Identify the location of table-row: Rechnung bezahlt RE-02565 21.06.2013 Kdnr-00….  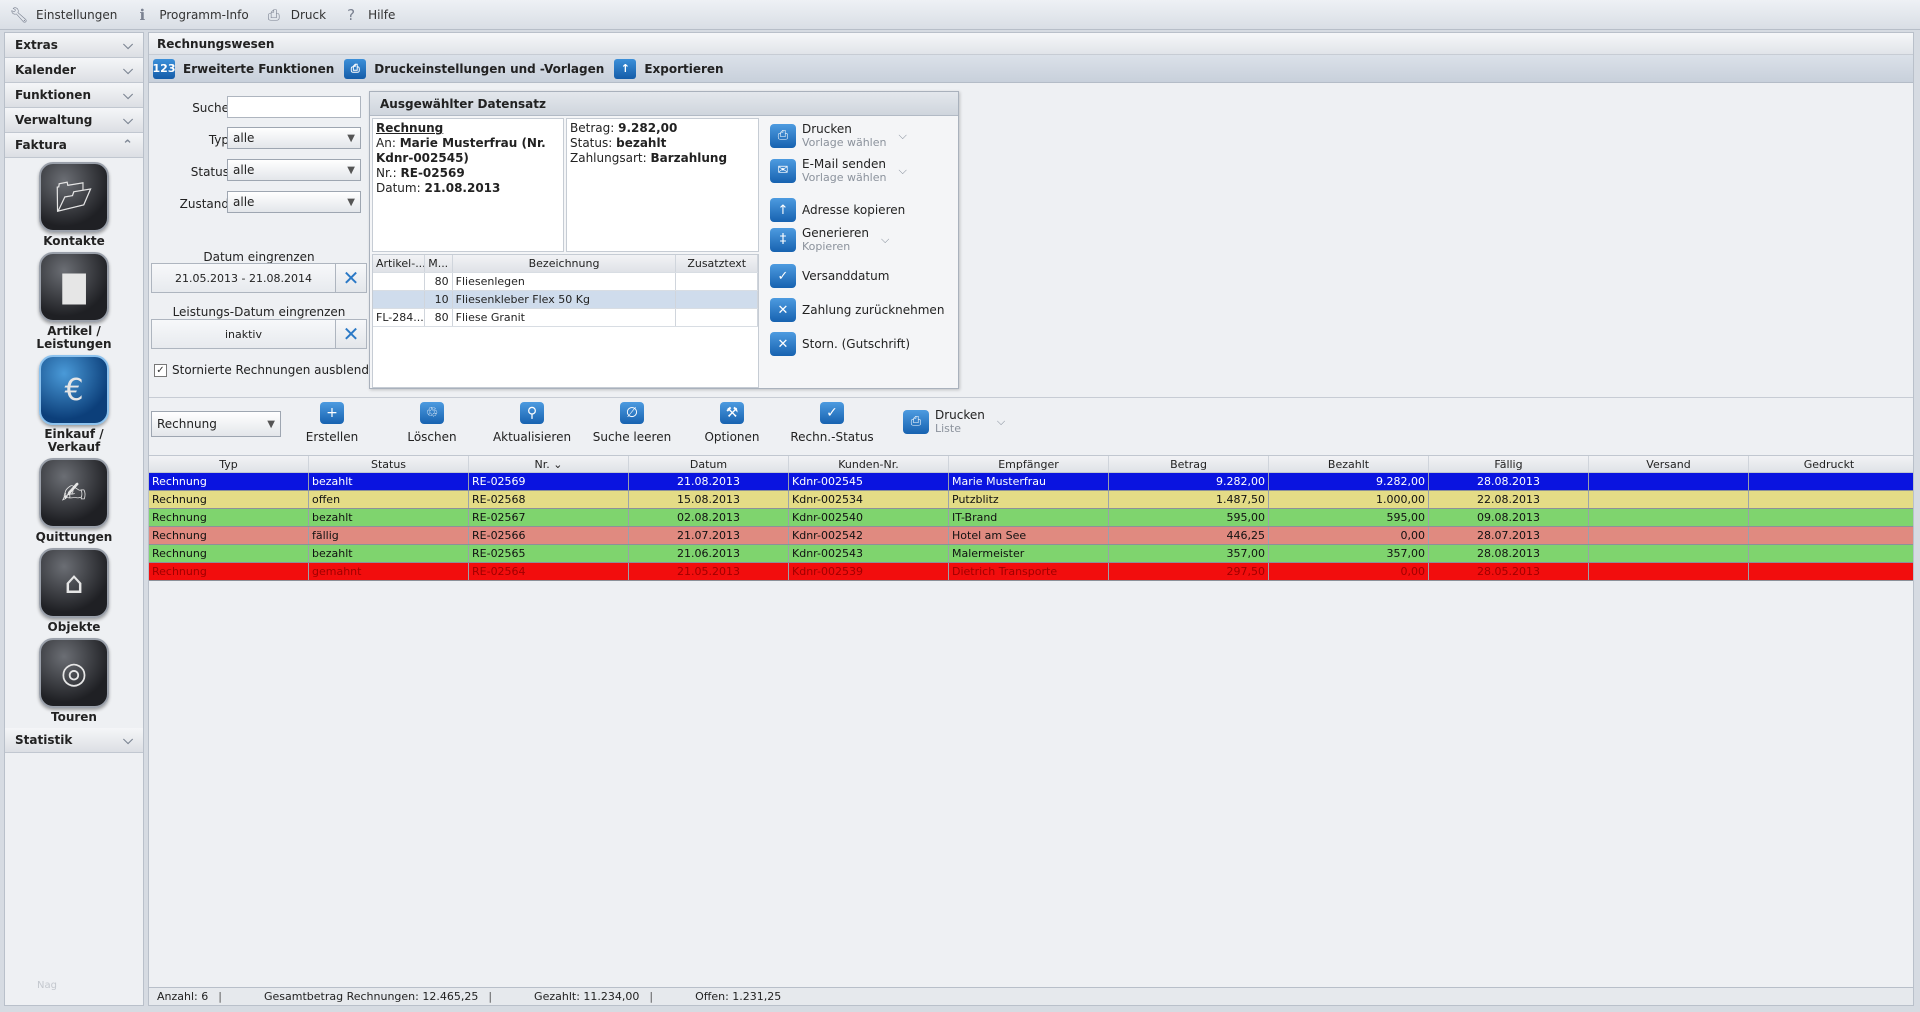
(1031, 554).